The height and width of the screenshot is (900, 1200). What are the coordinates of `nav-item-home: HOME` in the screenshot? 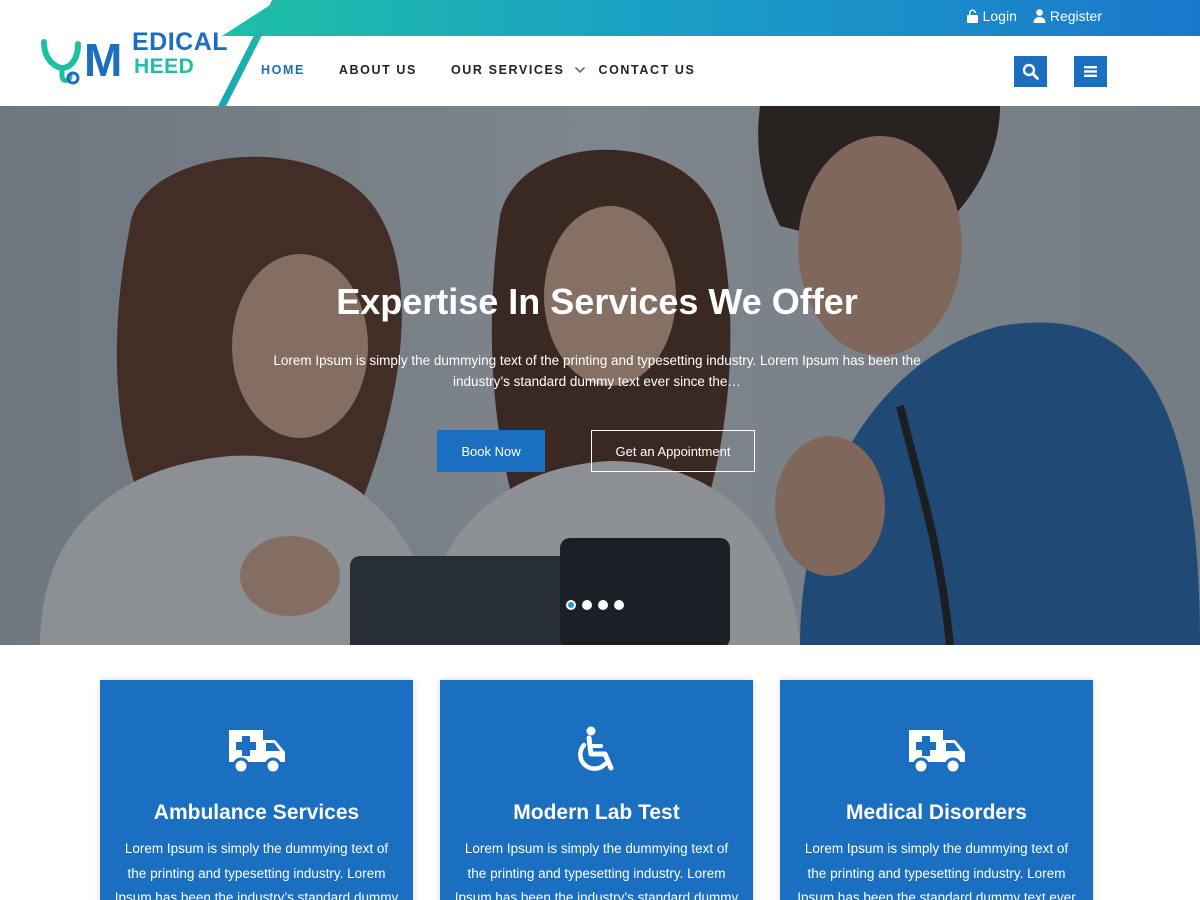 It's located at (283, 70).